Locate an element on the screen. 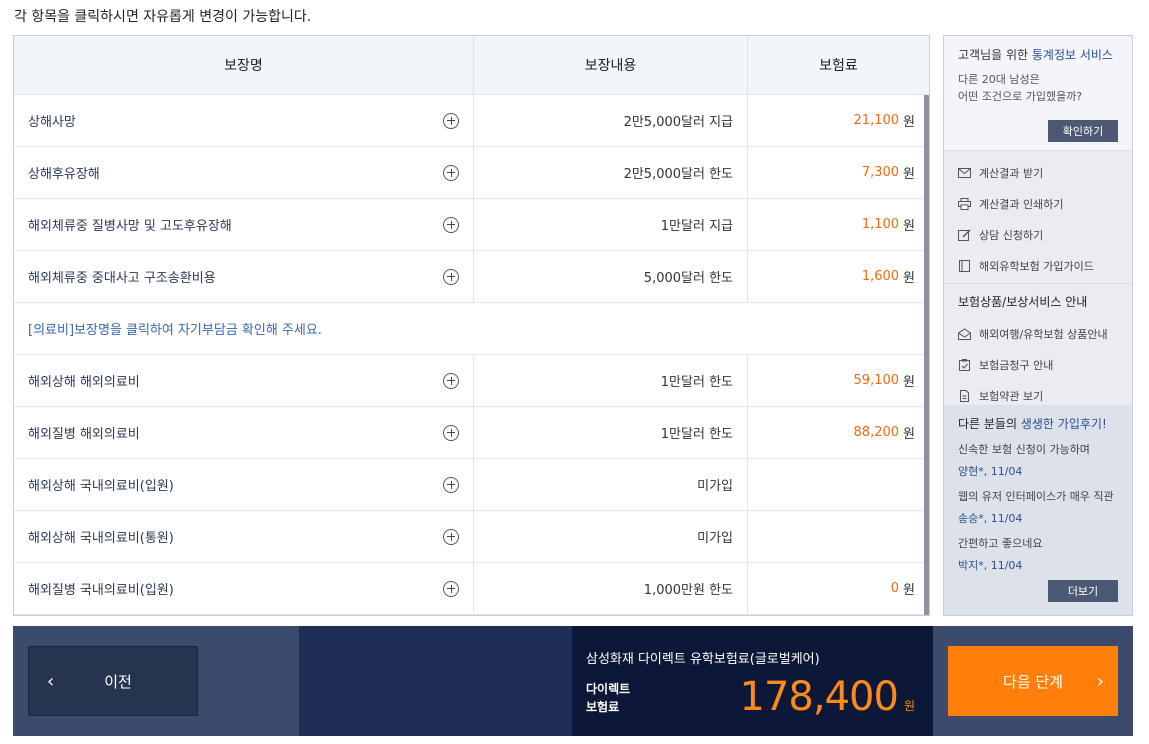  coverage-content-cell: 1,000만원 한도 is located at coordinates (610, 588).